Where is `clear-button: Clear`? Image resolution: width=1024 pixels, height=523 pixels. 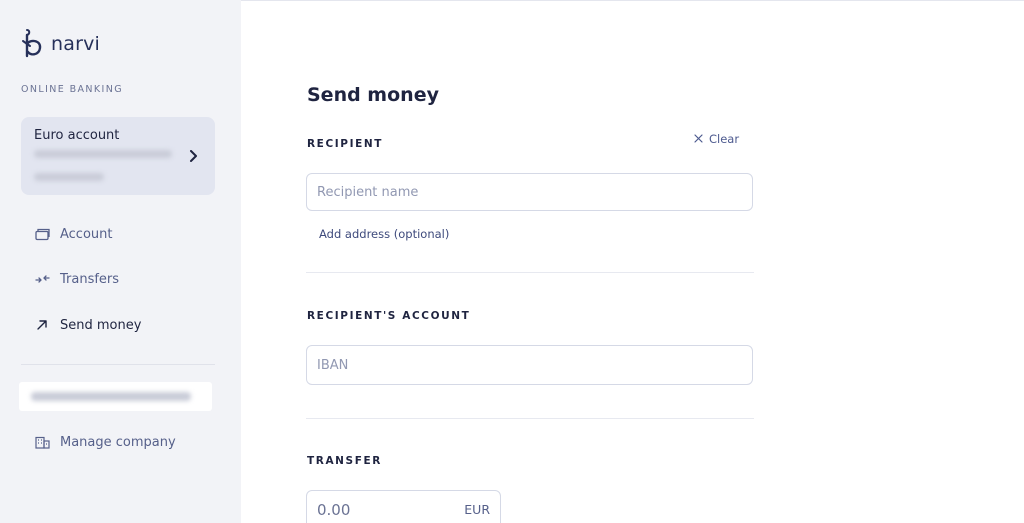
clear-button: Clear is located at coordinates (716, 139).